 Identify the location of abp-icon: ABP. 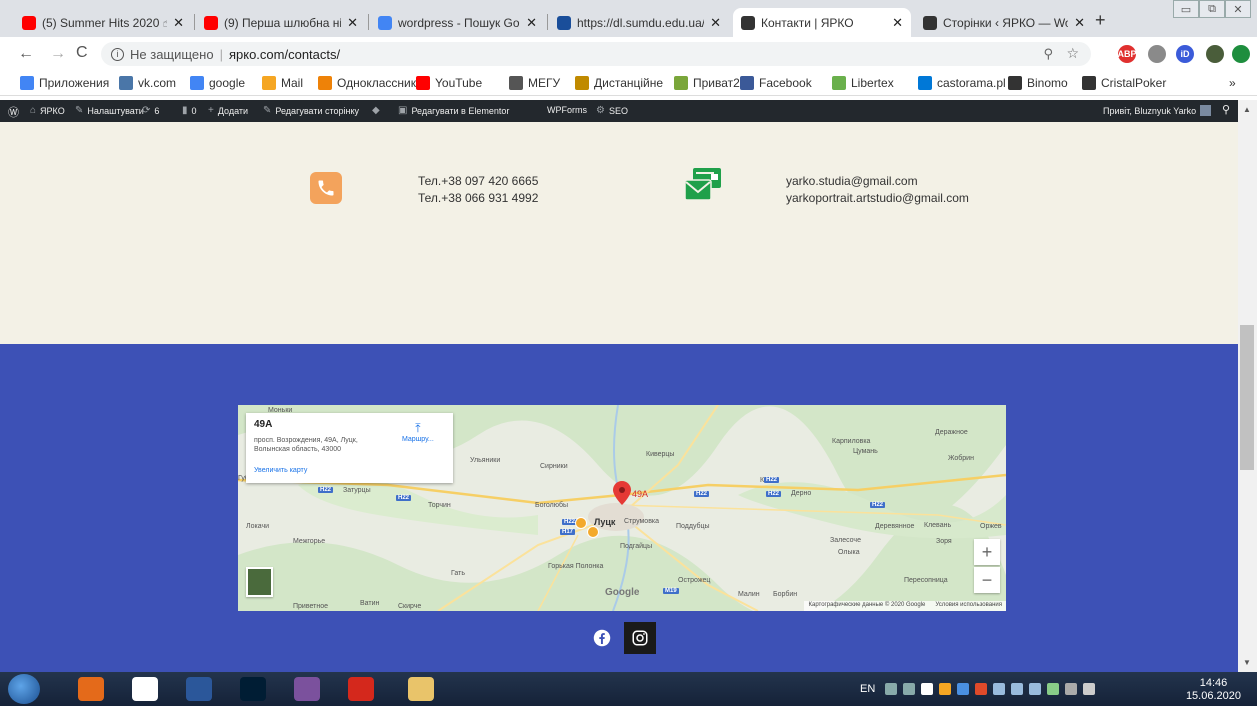
(1127, 54).